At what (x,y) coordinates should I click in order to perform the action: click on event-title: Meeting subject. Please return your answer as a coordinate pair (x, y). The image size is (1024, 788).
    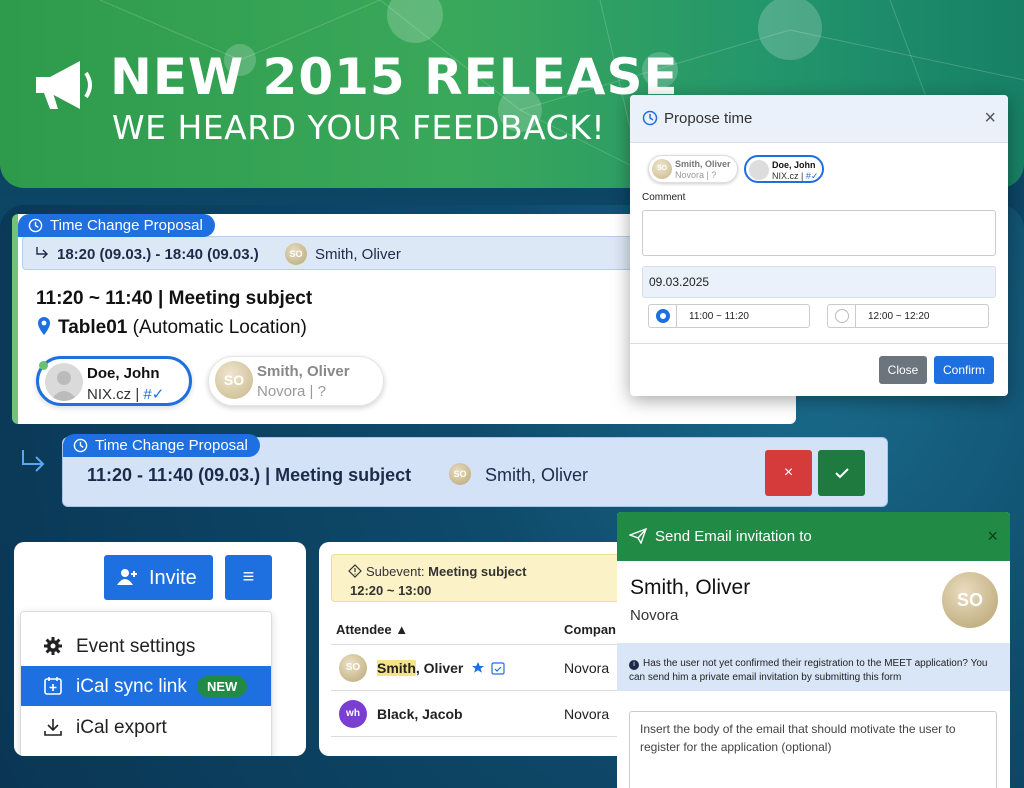
    Looking at the image, I should click on (240, 298).